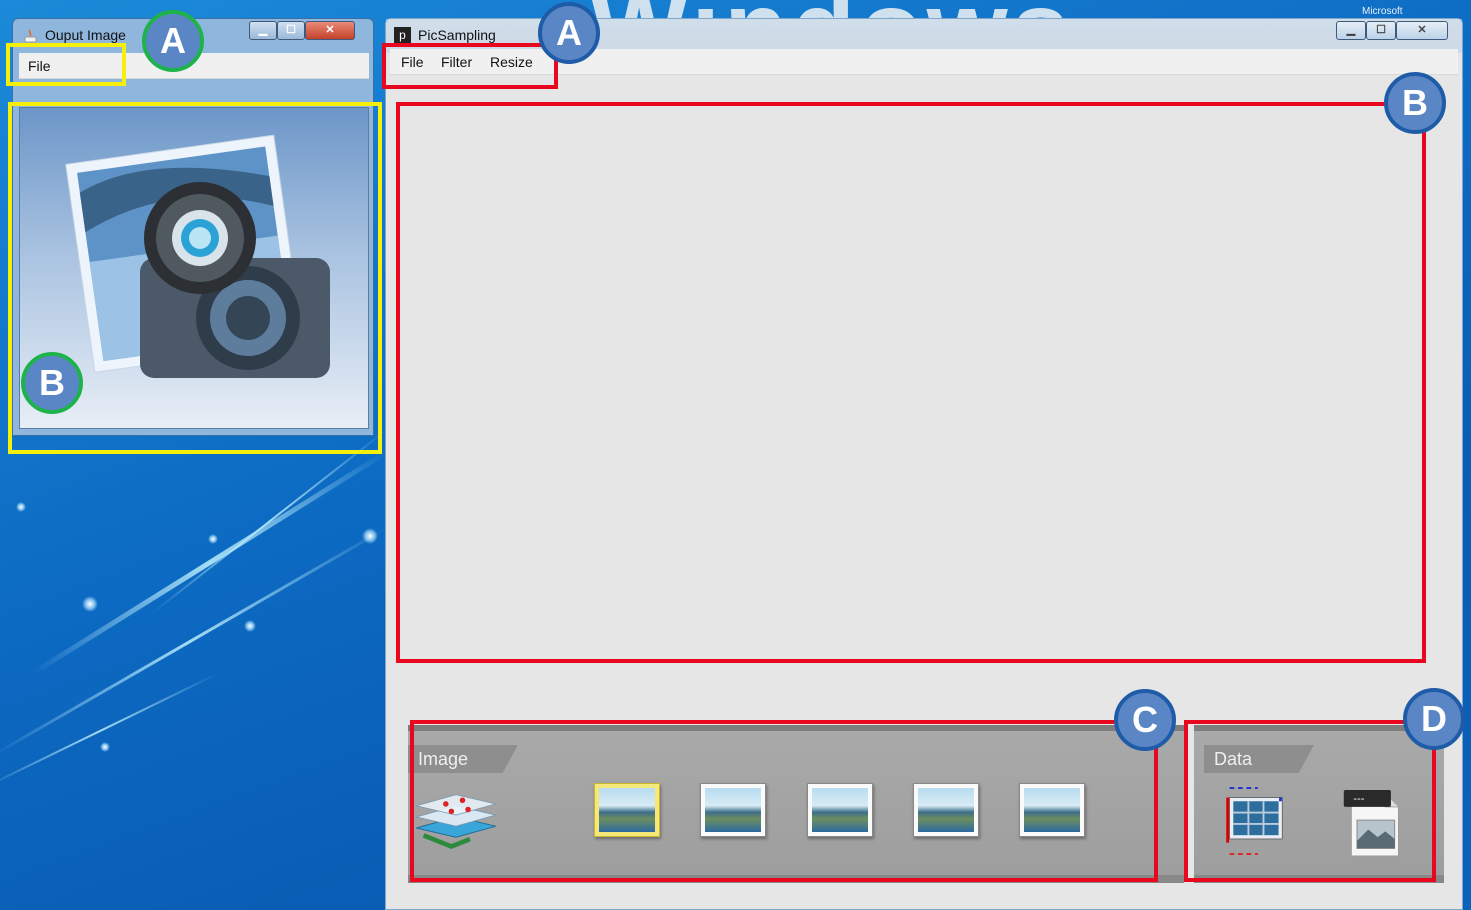 The height and width of the screenshot is (910, 1471). What do you see at coordinates (569, 33) in the screenshot?
I see `annotation-badge-a-main: A` at bounding box center [569, 33].